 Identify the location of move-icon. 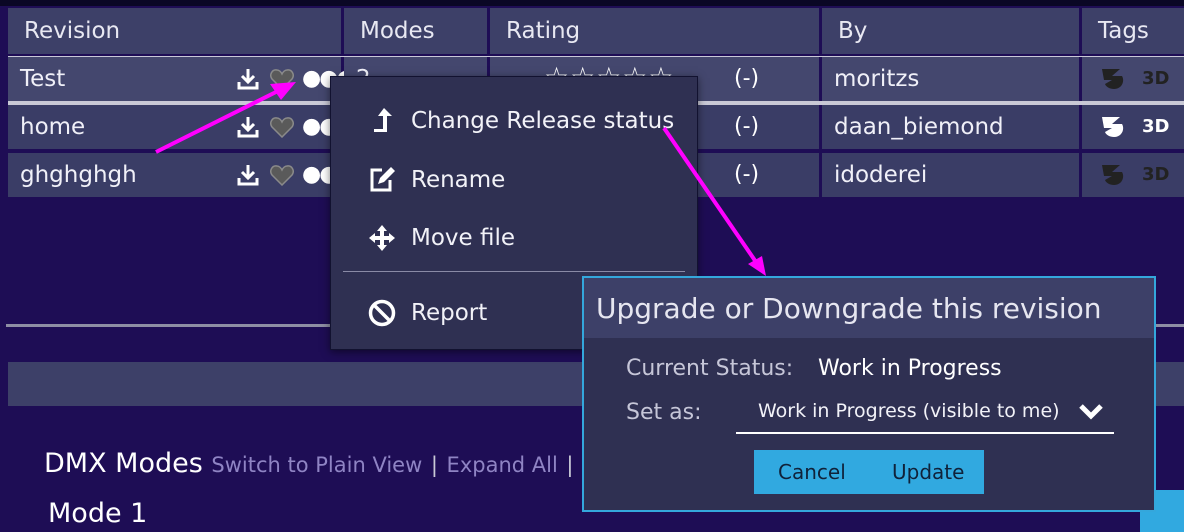
(382, 238).